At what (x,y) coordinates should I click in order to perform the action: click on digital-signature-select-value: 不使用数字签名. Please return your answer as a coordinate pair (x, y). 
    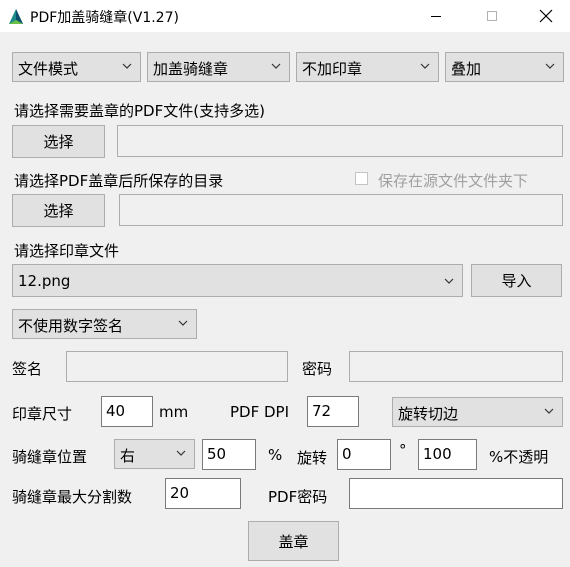
    Looking at the image, I should click on (71, 326).